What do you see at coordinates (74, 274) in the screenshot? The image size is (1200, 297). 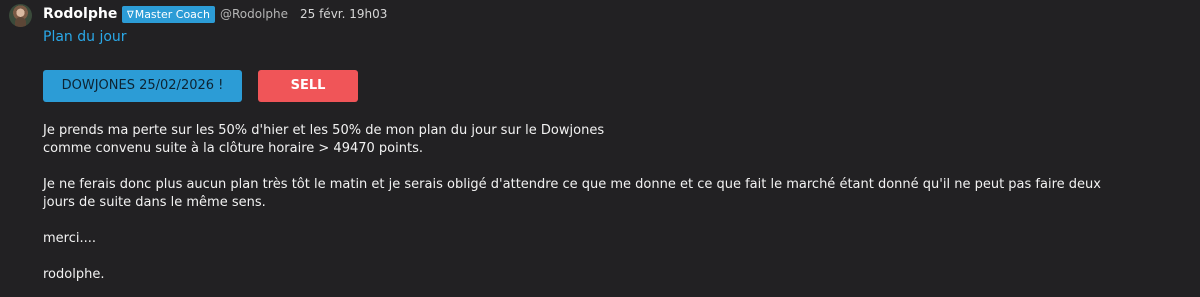 I see `message-paragraph: rodolphe.` at bounding box center [74, 274].